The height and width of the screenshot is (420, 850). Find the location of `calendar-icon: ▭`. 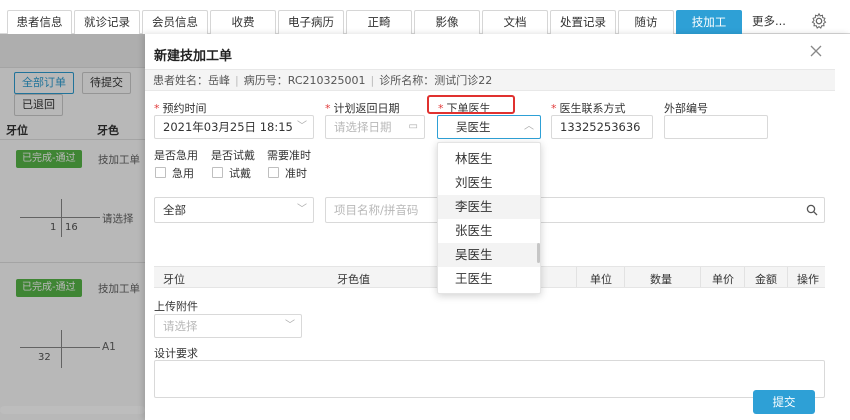

calendar-icon: ▭ is located at coordinates (413, 126).